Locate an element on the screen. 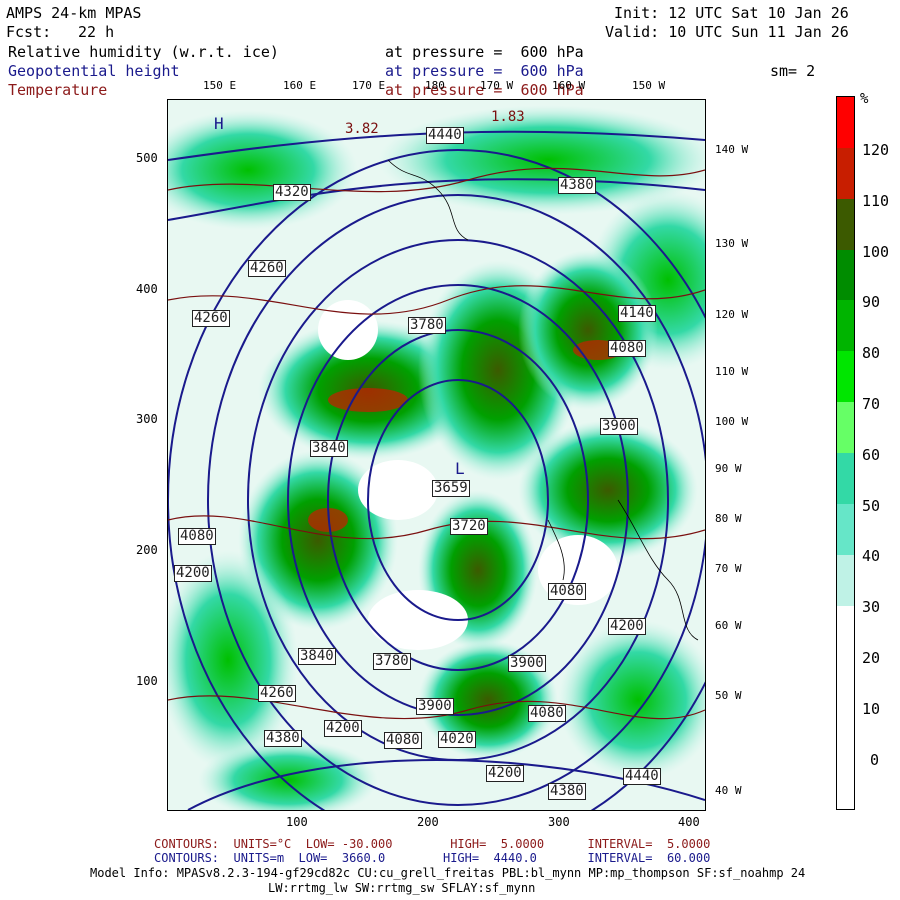 This screenshot has width=900, height=900. lon-label-right: 120 W is located at coordinates (732, 314).